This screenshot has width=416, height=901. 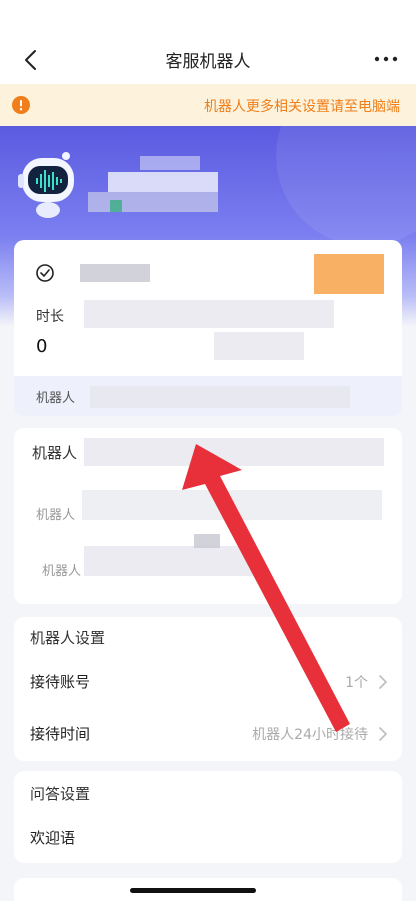 What do you see at coordinates (21, 105) in the screenshot?
I see `warning-circle-icon` at bounding box center [21, 105].